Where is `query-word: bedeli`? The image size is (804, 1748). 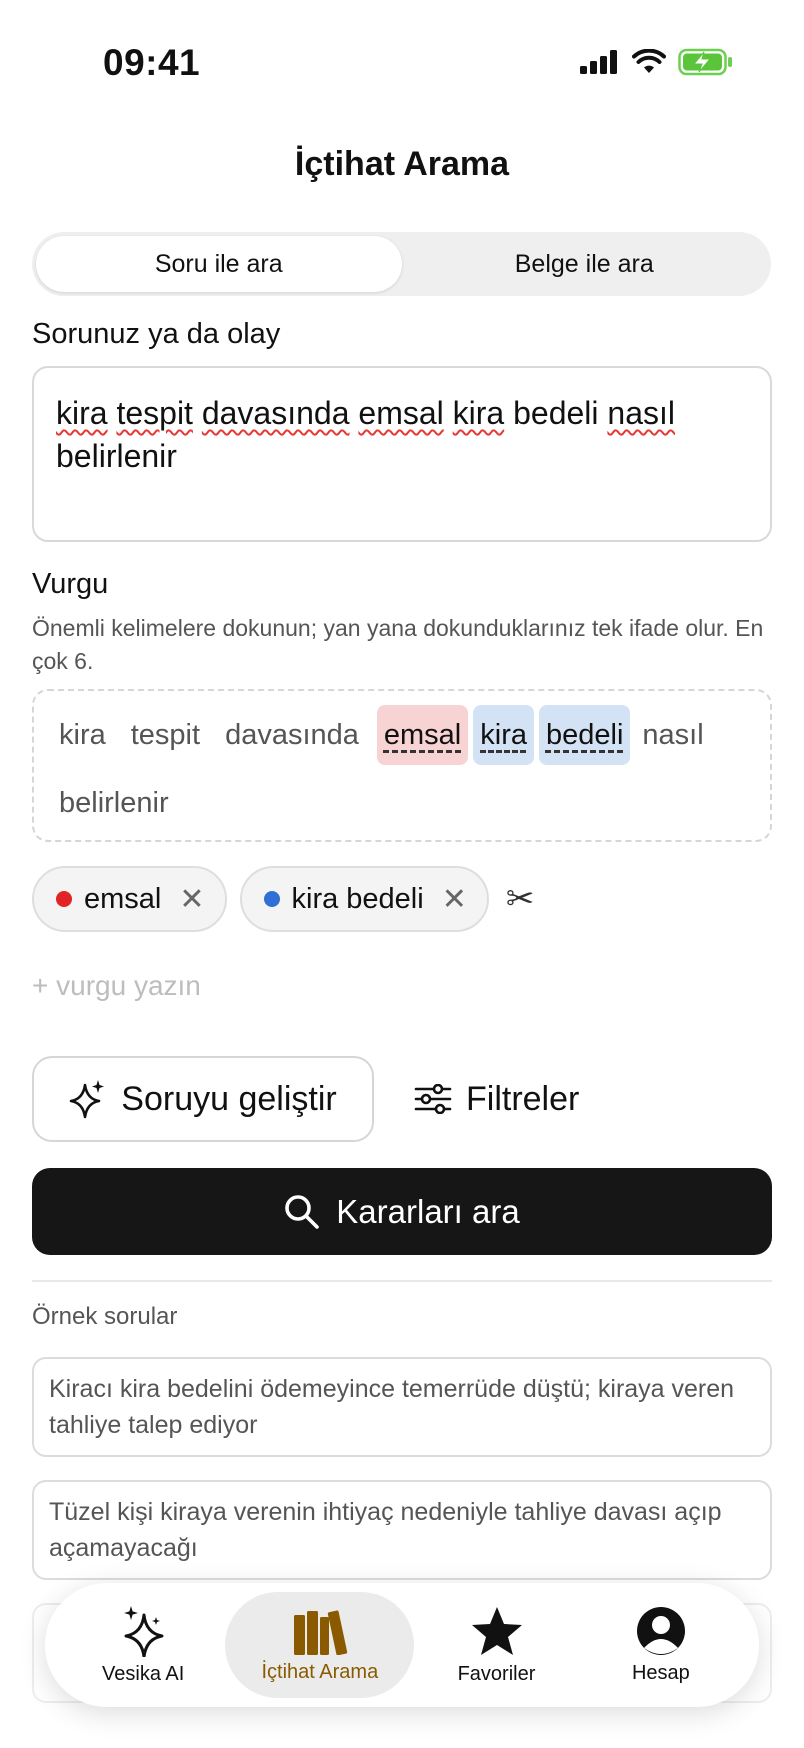
query-word: bedeli is located at coordinates (556, 413).